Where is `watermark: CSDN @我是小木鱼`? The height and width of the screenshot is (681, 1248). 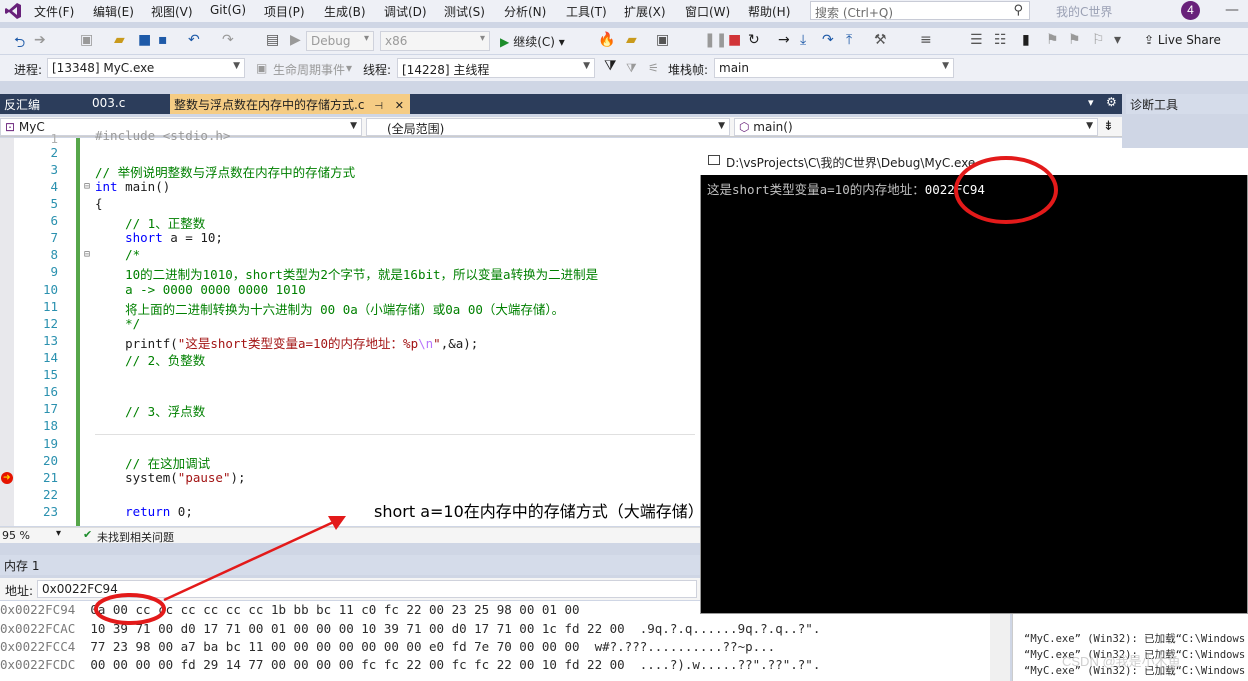 watermark: CSDN @我是小木鱼 is located at coordinates (1121, 661).